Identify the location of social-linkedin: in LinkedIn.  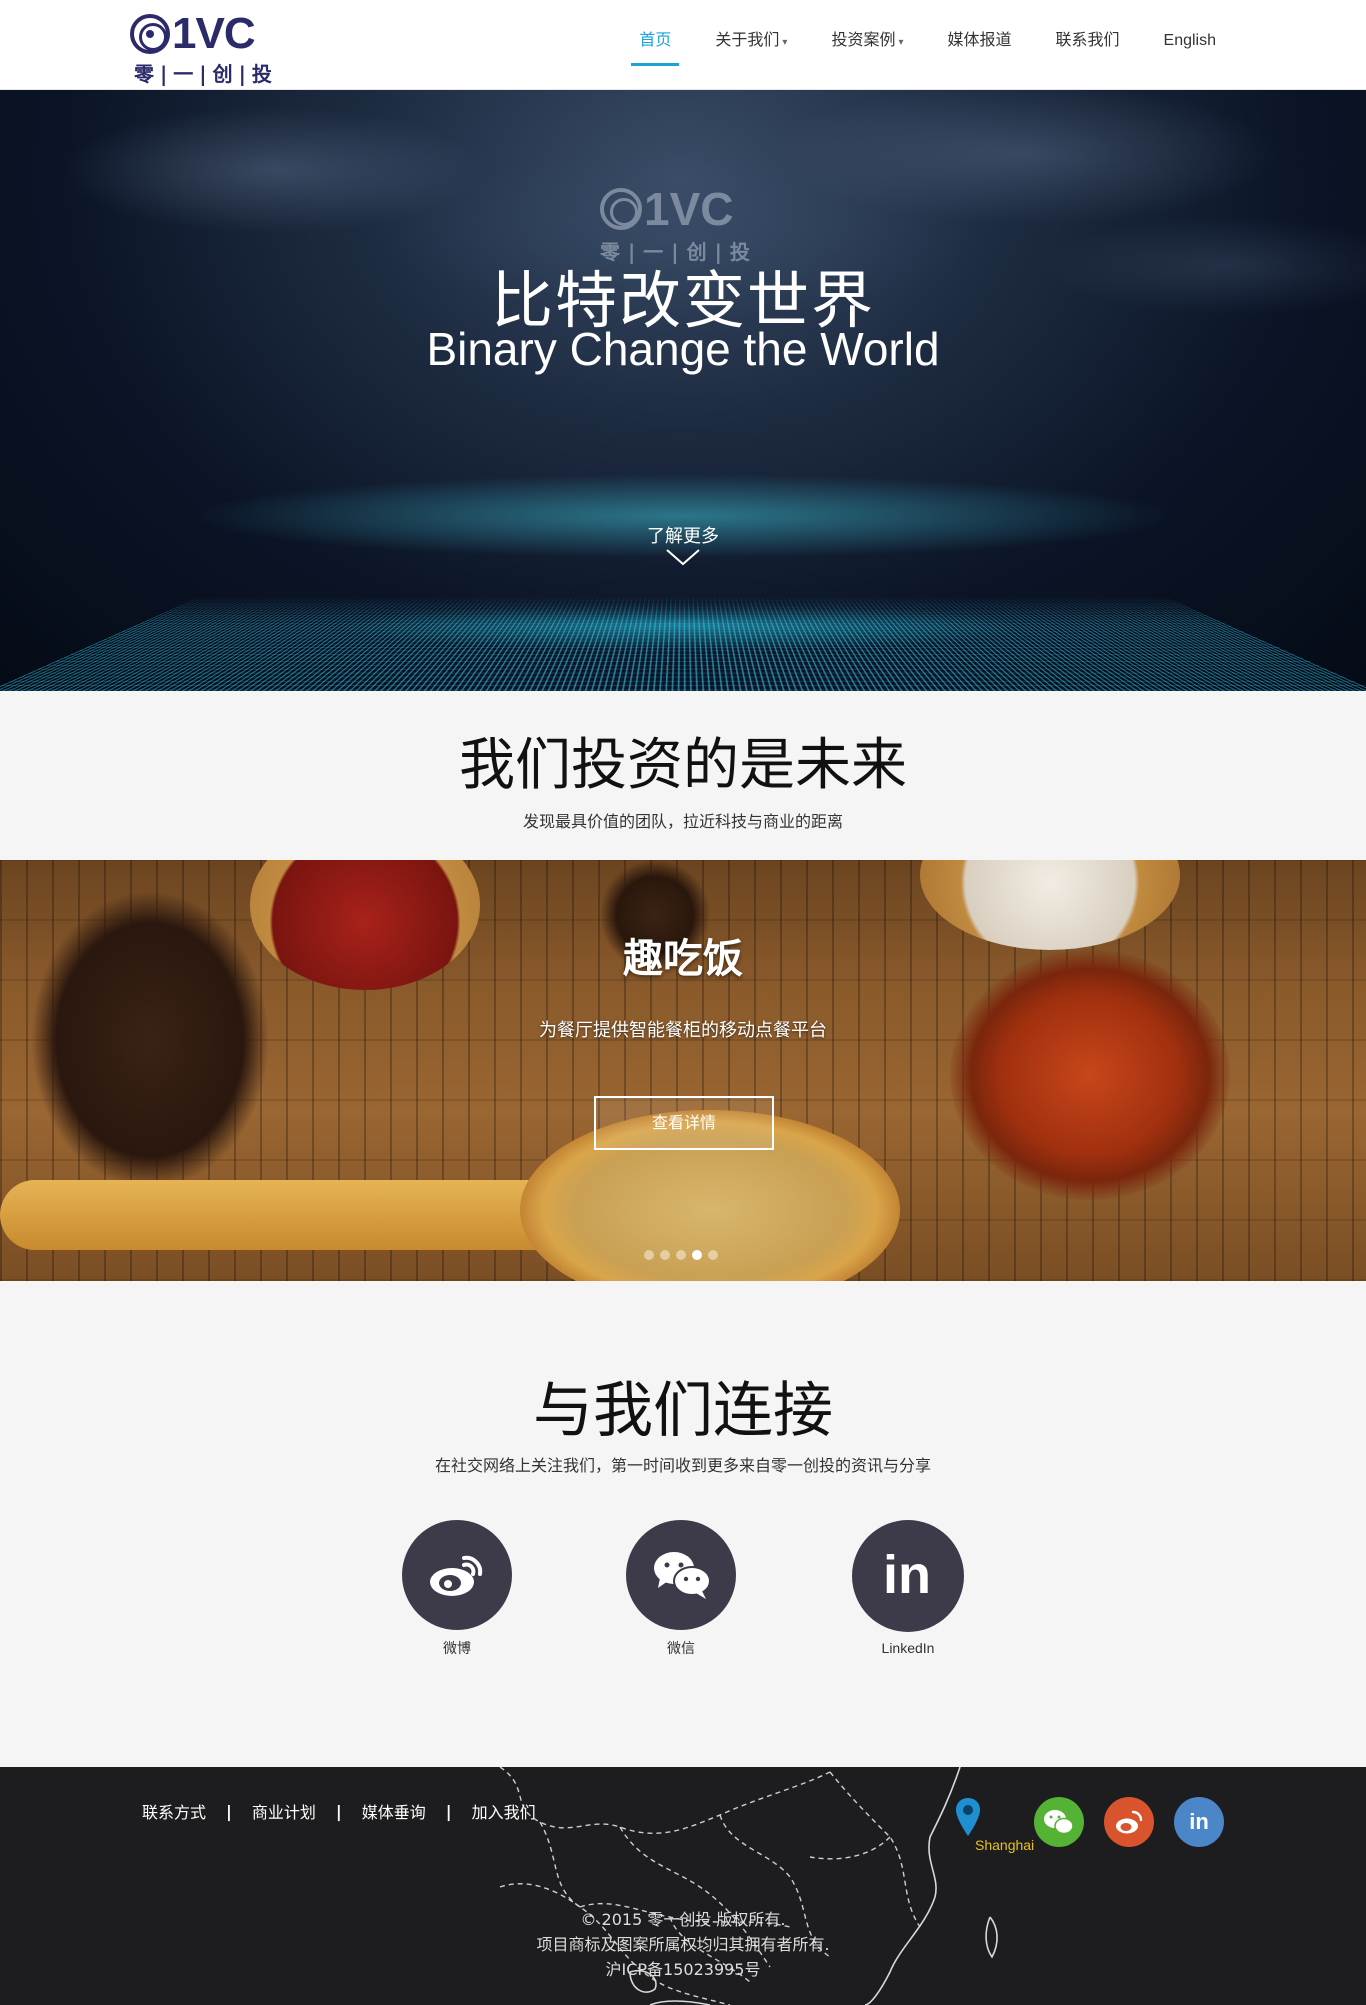
(908, 1588).